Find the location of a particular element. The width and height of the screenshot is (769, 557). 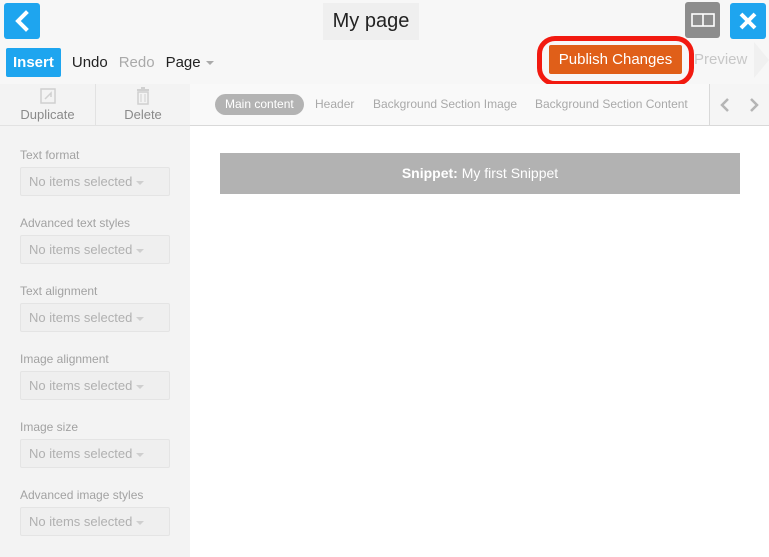

image-alignment-select: No items selected is located at coordinates (95, 385).